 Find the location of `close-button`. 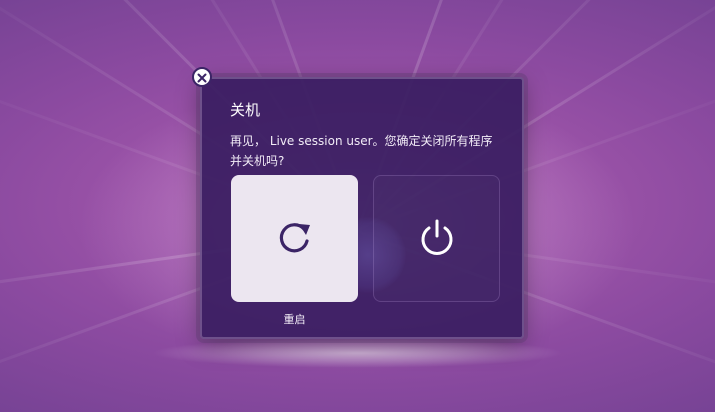

close-button is located at coordinates (202, 77).